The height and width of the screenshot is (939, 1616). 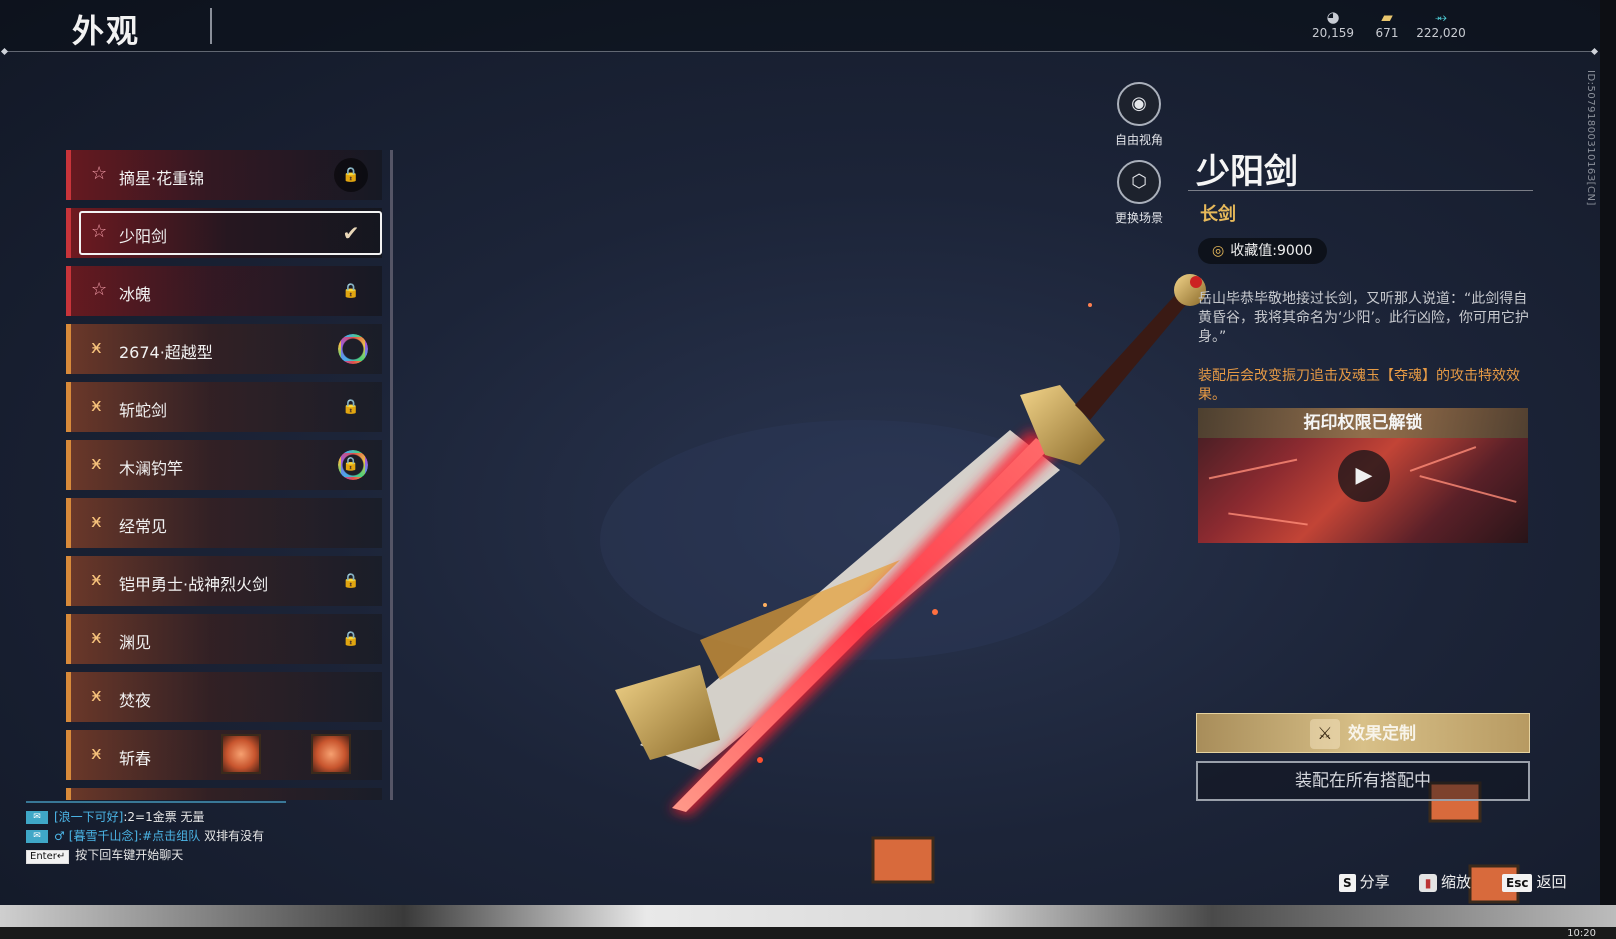 I want to click on collection-label: 收藏值:, so click(x=1253, y=251).